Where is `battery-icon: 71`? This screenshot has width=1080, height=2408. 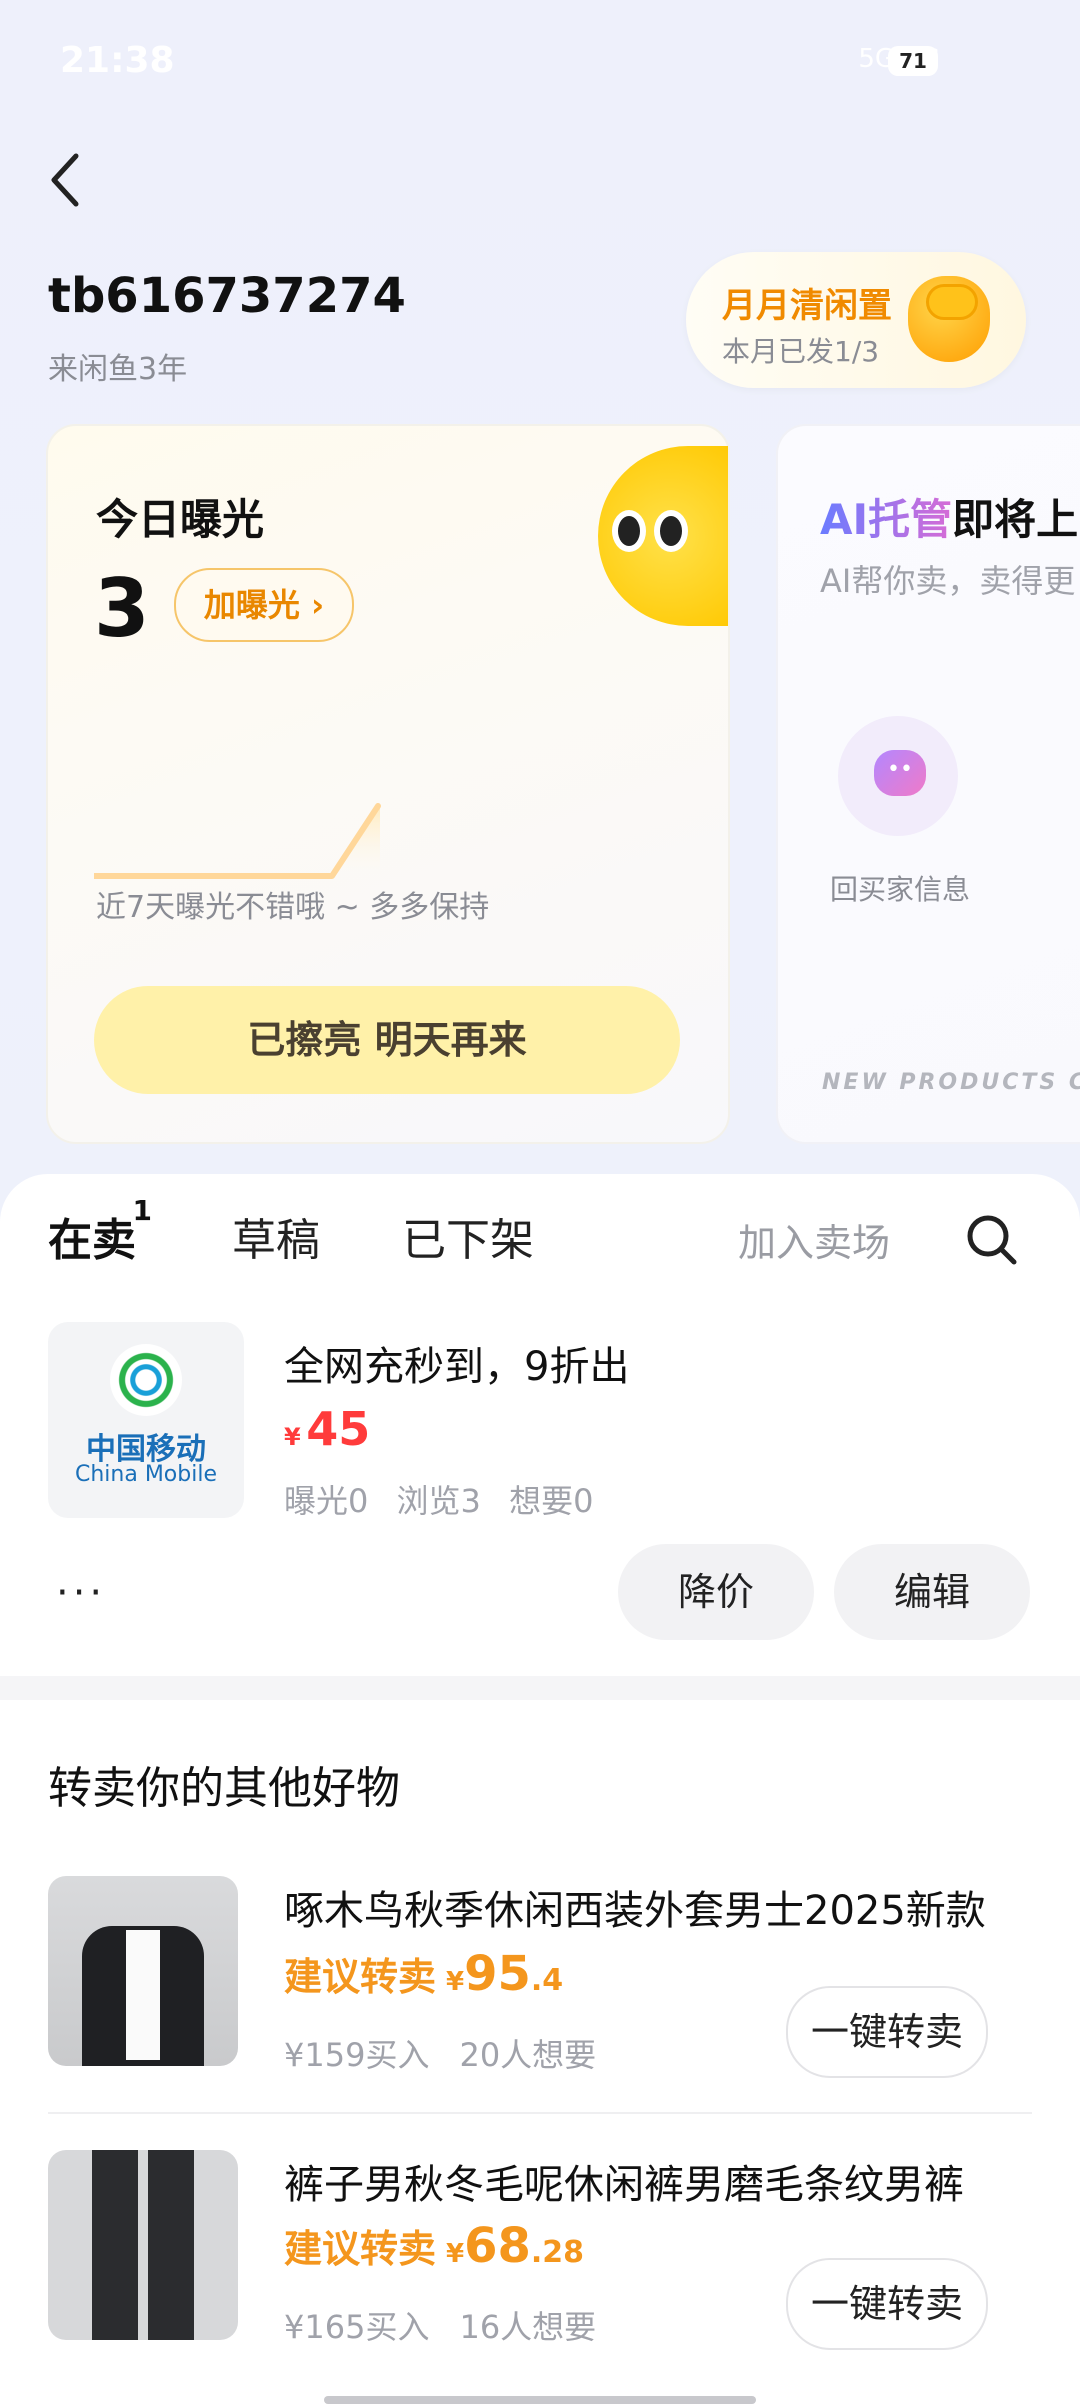
battery-icon: 71 is located at coordinates (913, 61).